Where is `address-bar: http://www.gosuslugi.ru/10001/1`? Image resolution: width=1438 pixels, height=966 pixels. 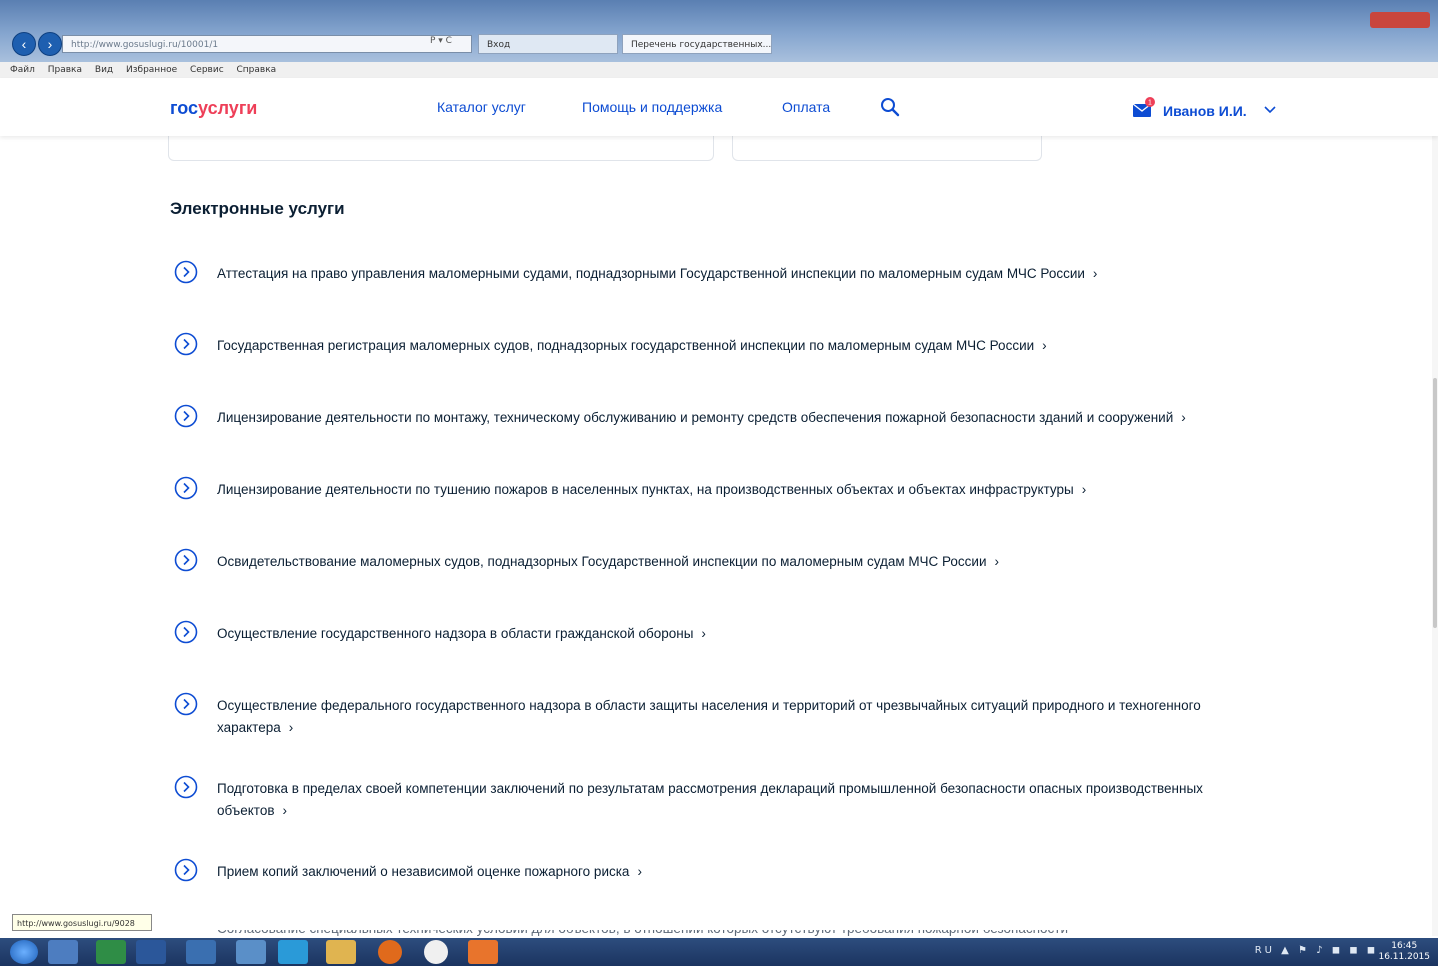 address-bar: http://www.gosuslugi.ru/10001/1 is located at coordinates (267, 44).